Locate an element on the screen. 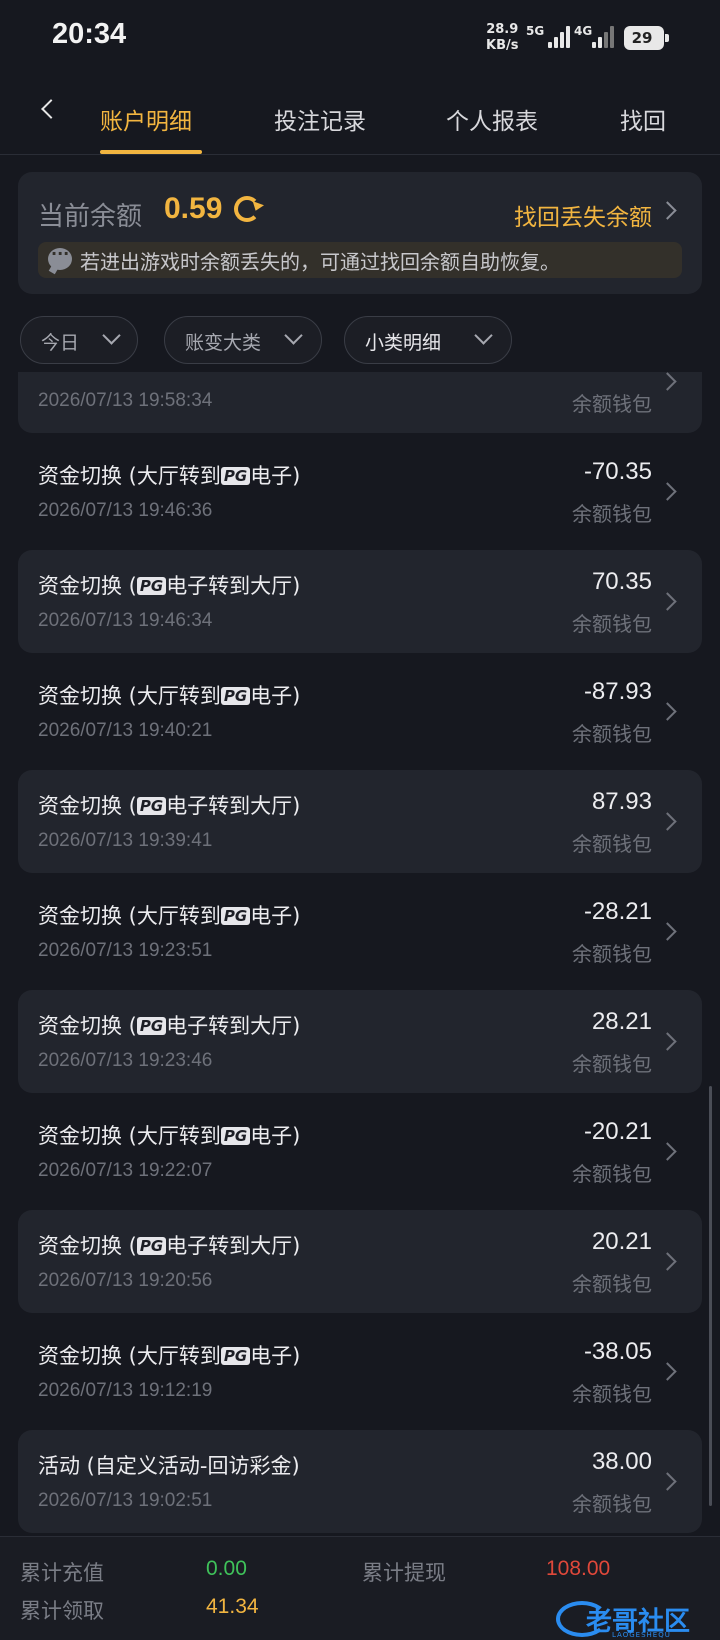 Image resolution: width=720 pixels, height=1640 pixels. transaction-amount: -20.21 is located at coordinates (617, 1131).